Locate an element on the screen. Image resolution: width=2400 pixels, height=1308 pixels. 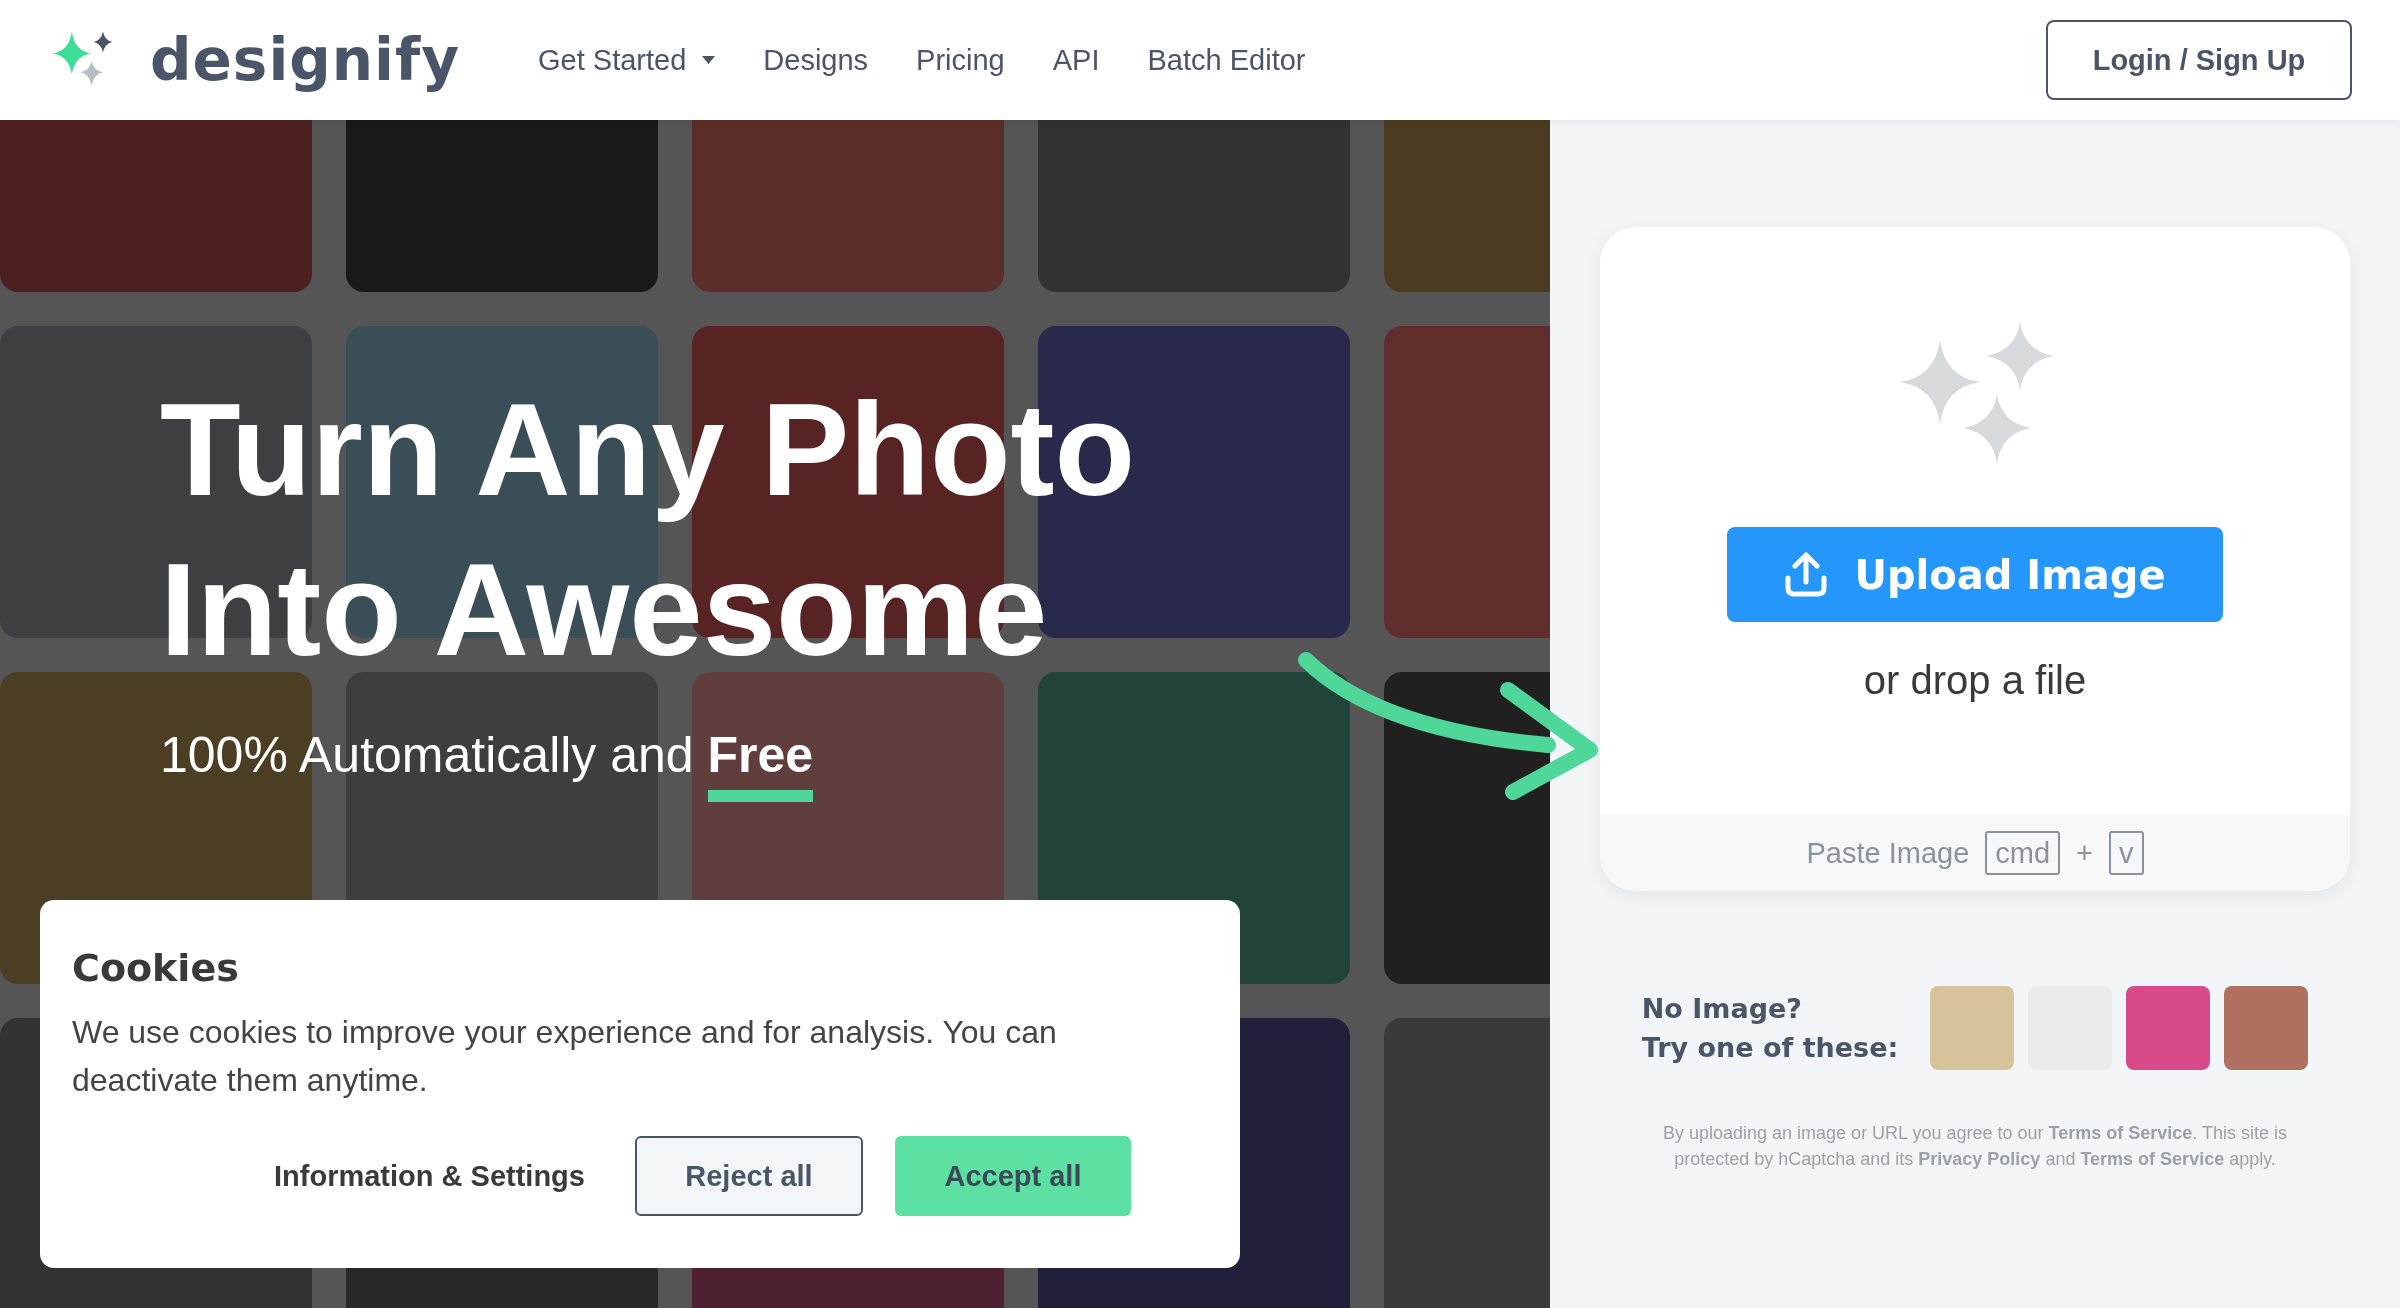
plus-sign: + is located at coordinates (2085, 853).